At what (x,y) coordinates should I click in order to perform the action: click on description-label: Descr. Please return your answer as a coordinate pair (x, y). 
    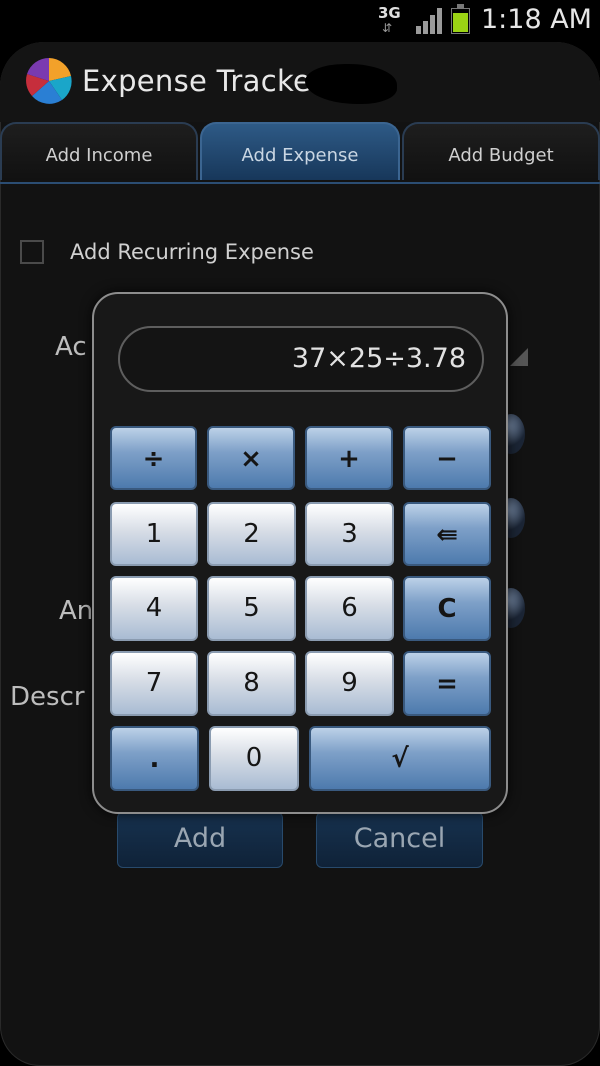
    Looking at the image, I should click on (47, 697).